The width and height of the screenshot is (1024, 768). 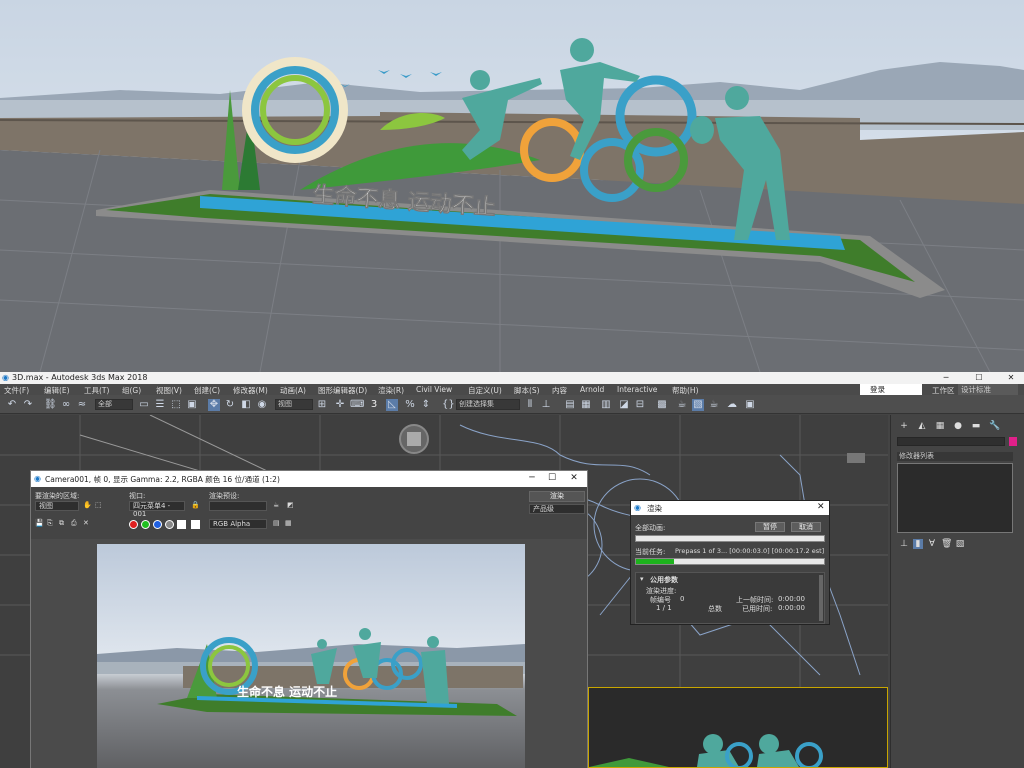 What do you see at coordinates (732, 405) in the screenshot?
I see `render-in-cloud-icon: ☁` at bounding box center [732, 405].